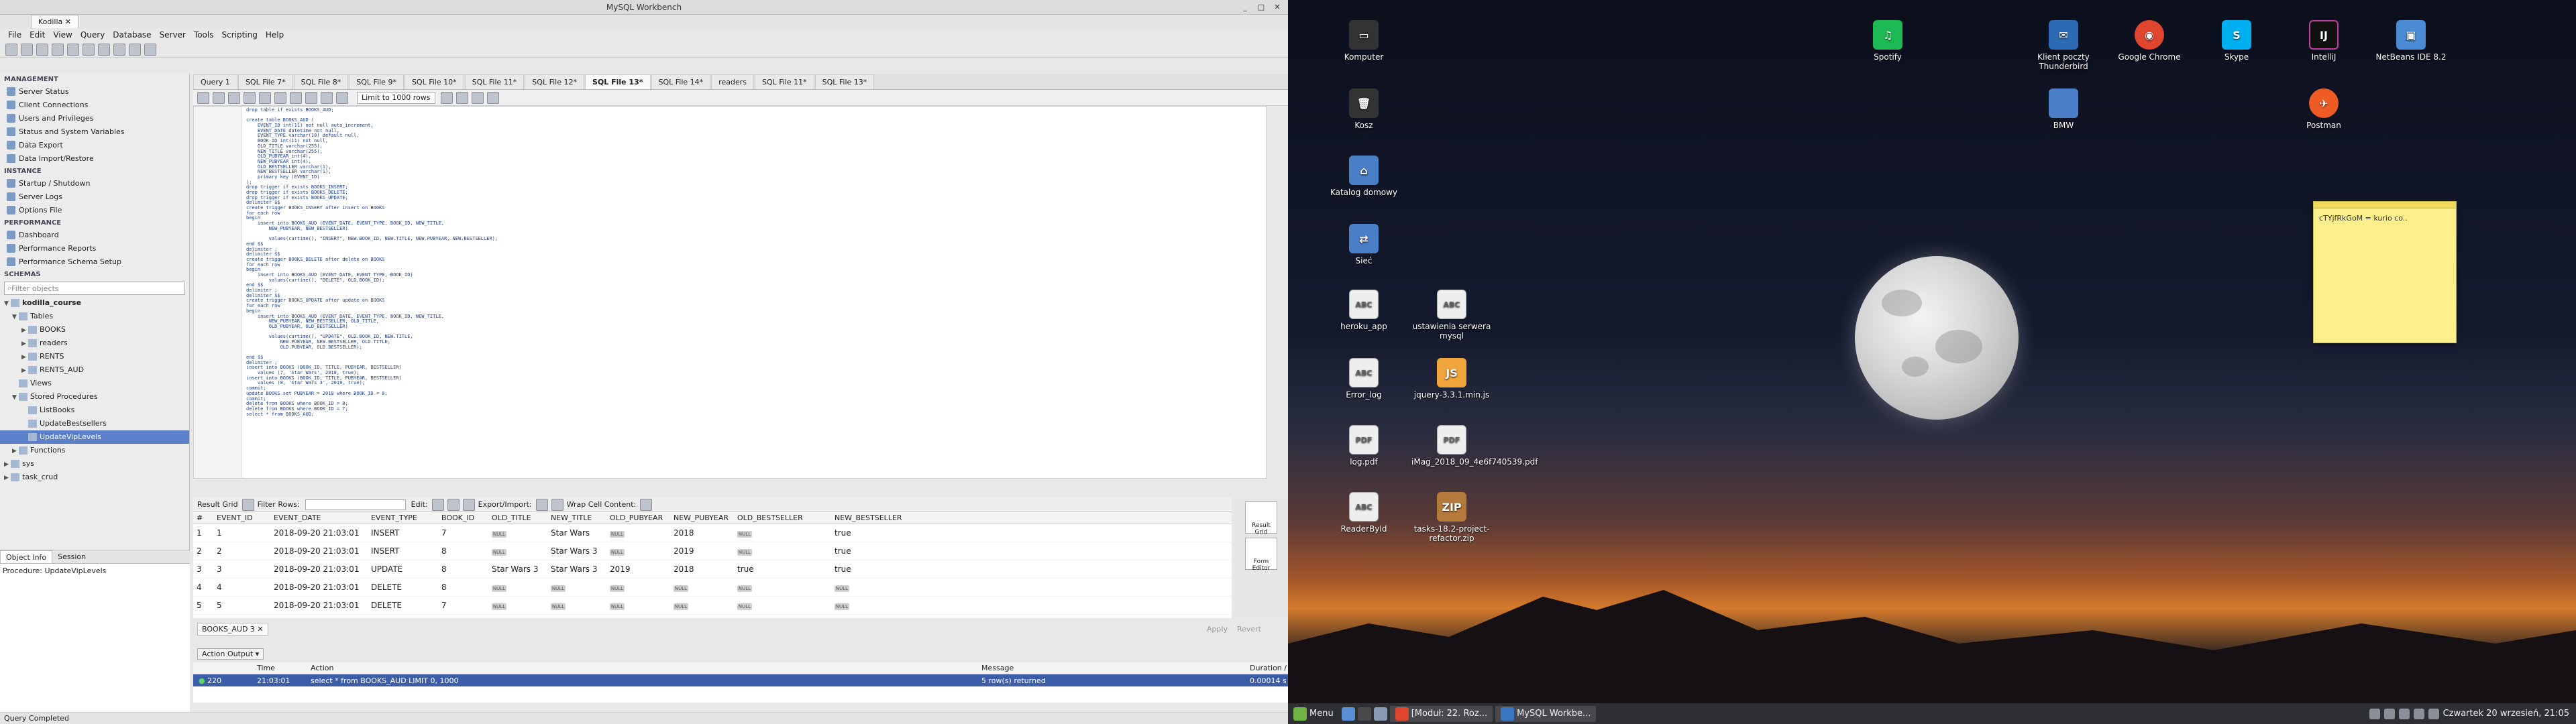 This screenshot has height=724, width=2576. I want to click on table-cell: DELETE, so click(403, 605).